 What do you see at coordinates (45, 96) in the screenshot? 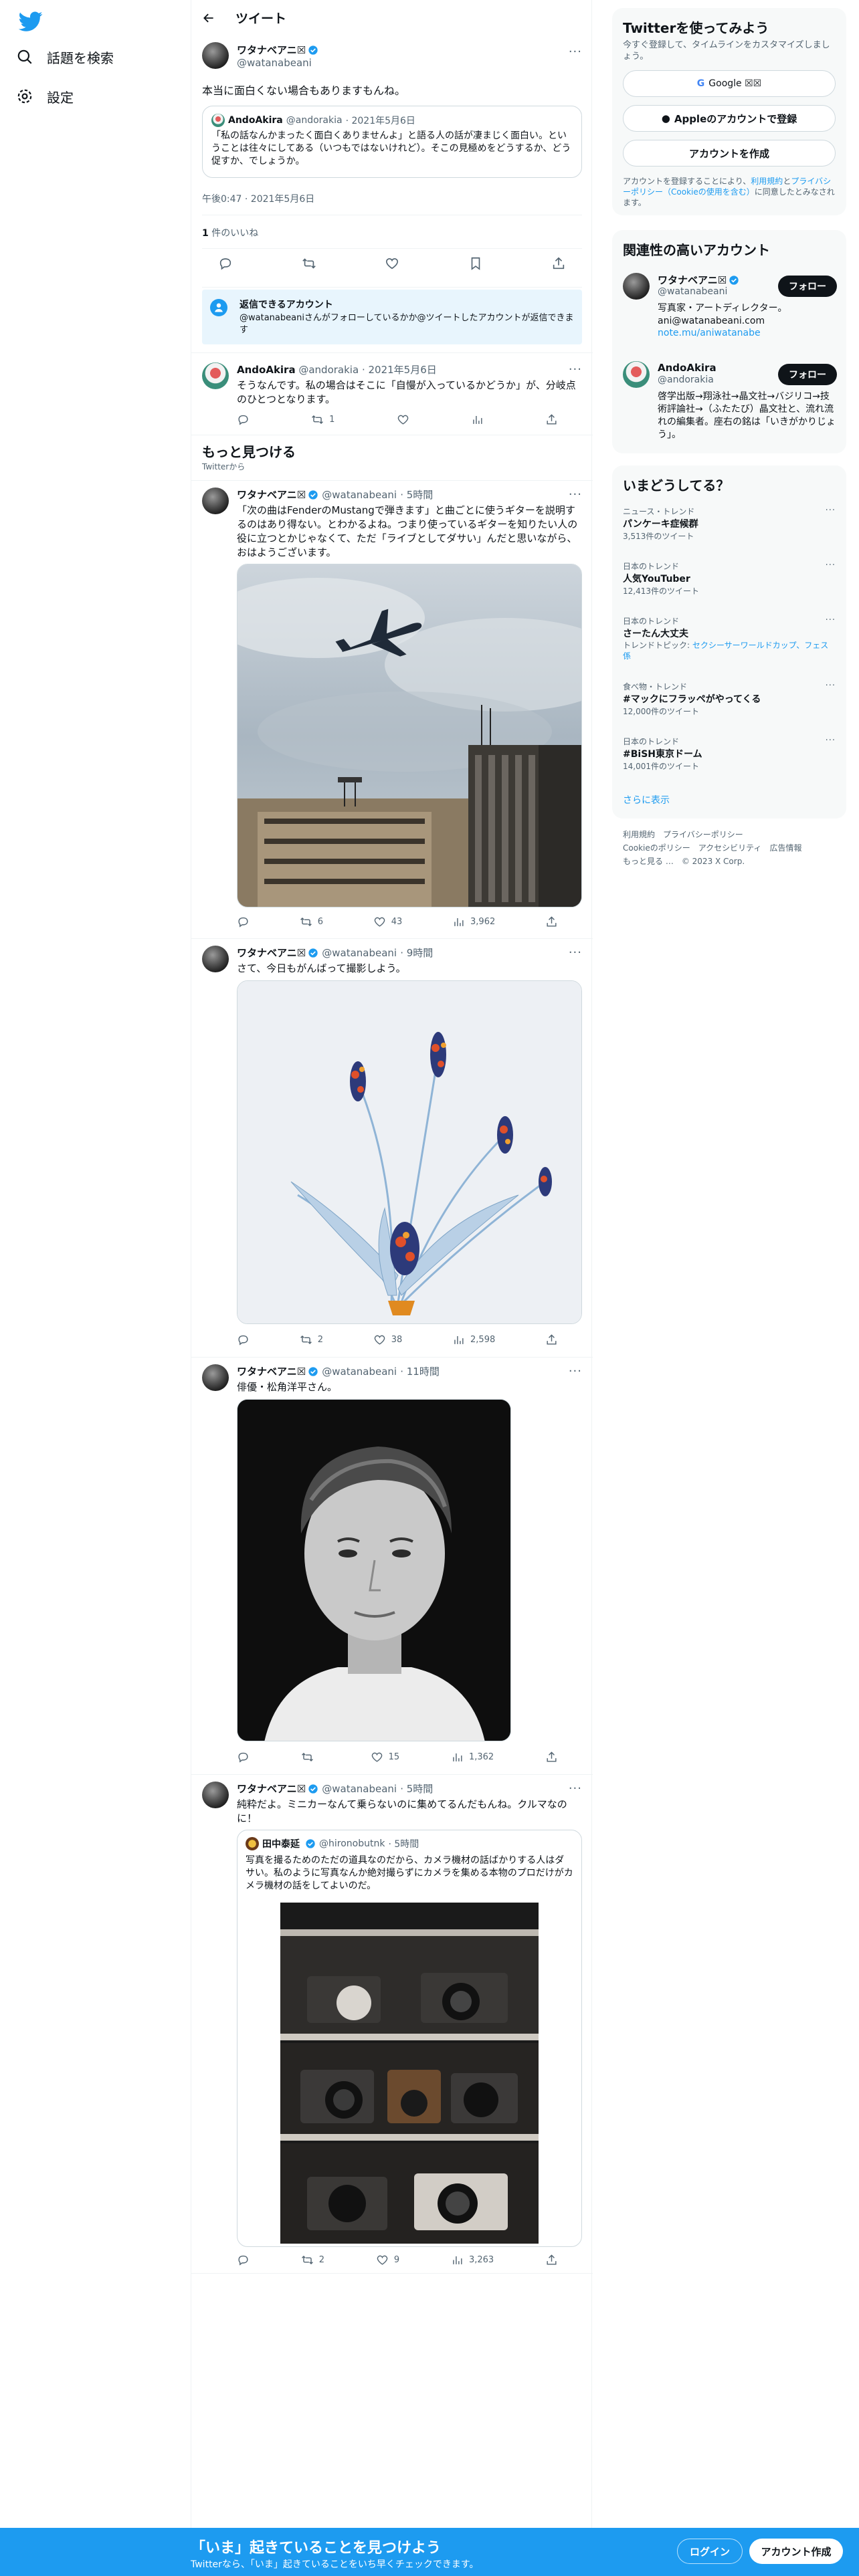
I see `nav-settings: 設定` at bounding box center [45, 96].